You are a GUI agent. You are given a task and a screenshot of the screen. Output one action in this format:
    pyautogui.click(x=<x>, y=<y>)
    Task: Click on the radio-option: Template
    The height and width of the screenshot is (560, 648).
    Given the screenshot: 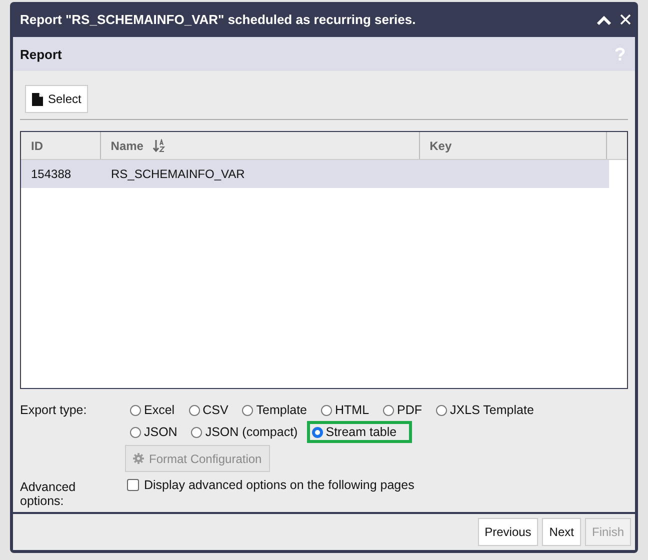 What is the action you would take?
    pyautogui.click(x=274, y=410)
    